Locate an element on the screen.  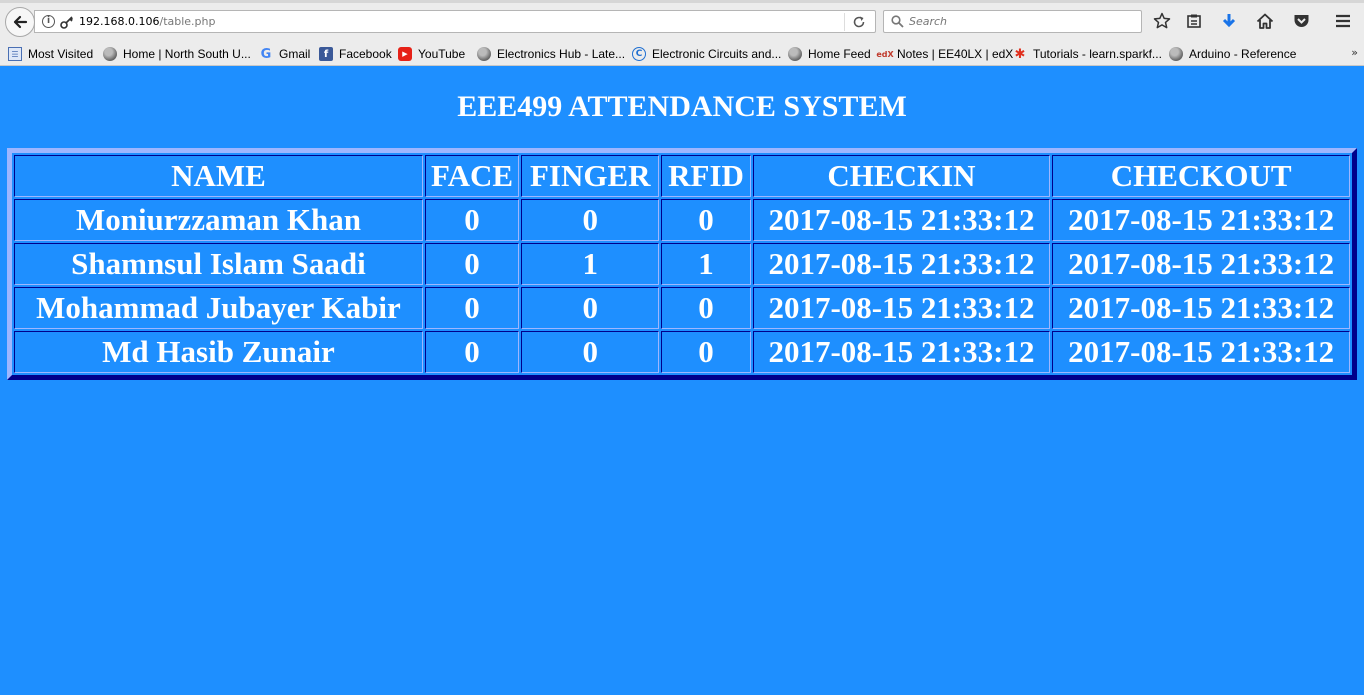
reading-list-button is located at coordinates (1194, 21).